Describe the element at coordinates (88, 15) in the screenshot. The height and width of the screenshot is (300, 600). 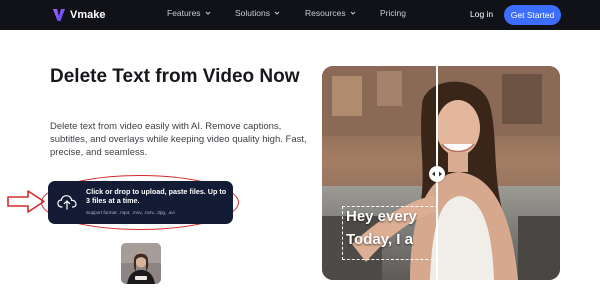
I see `brand-name: Vmake` at that location.